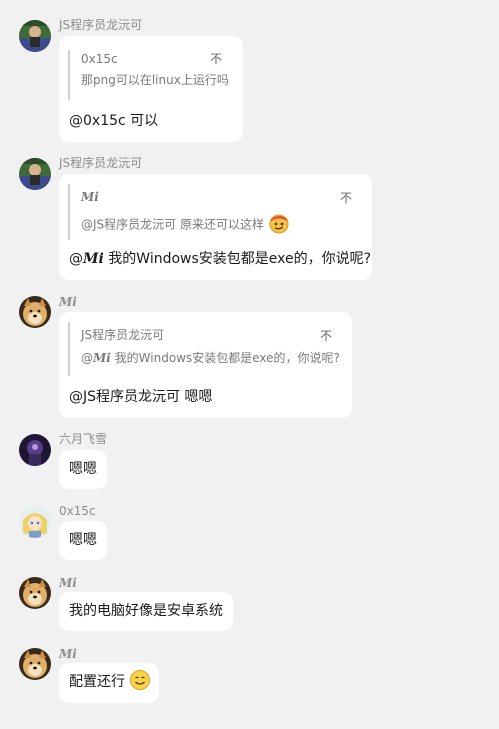 The image size is (499, 729). What do you see at coordinates (83, 439) in the screenshot?
I see `sender-name: 六月飞雪` at bounding box center [83, 439].